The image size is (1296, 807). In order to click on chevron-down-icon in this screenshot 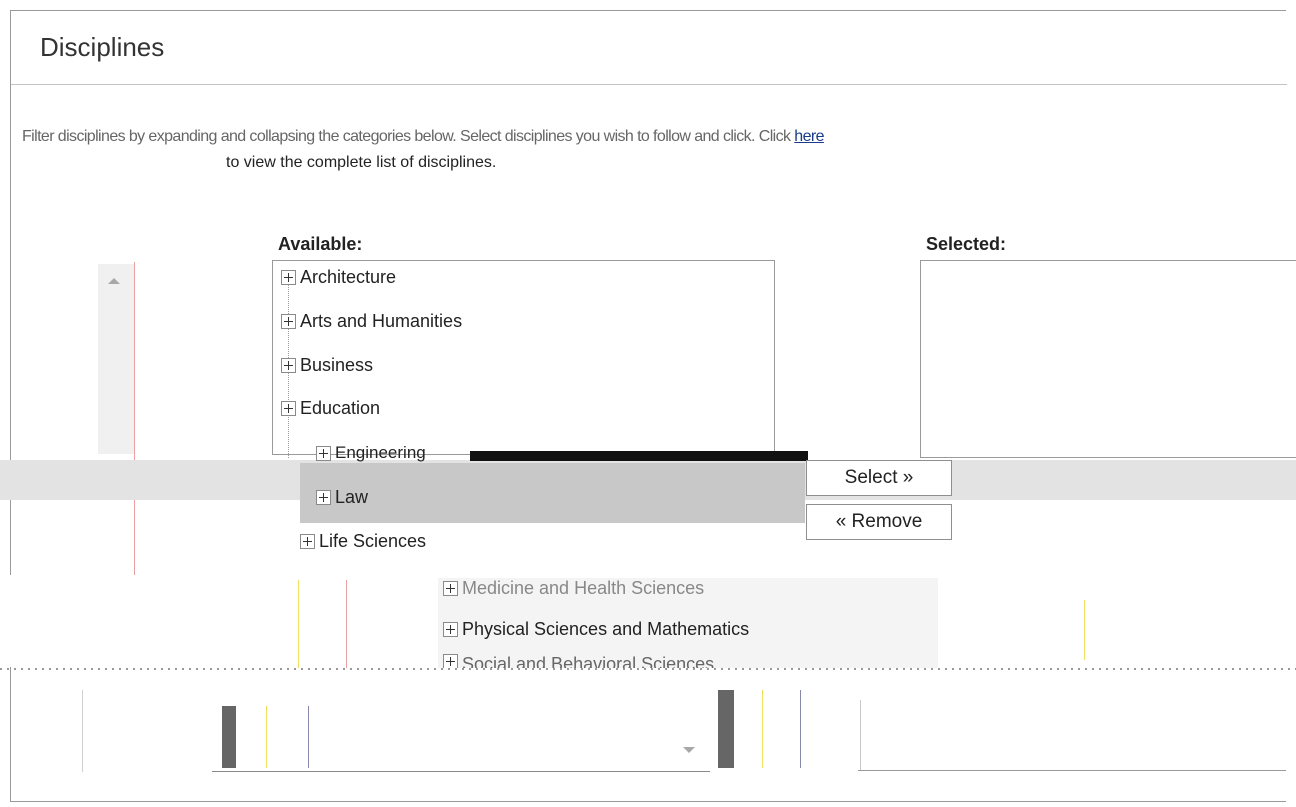, I will do `click(689, 750)`.